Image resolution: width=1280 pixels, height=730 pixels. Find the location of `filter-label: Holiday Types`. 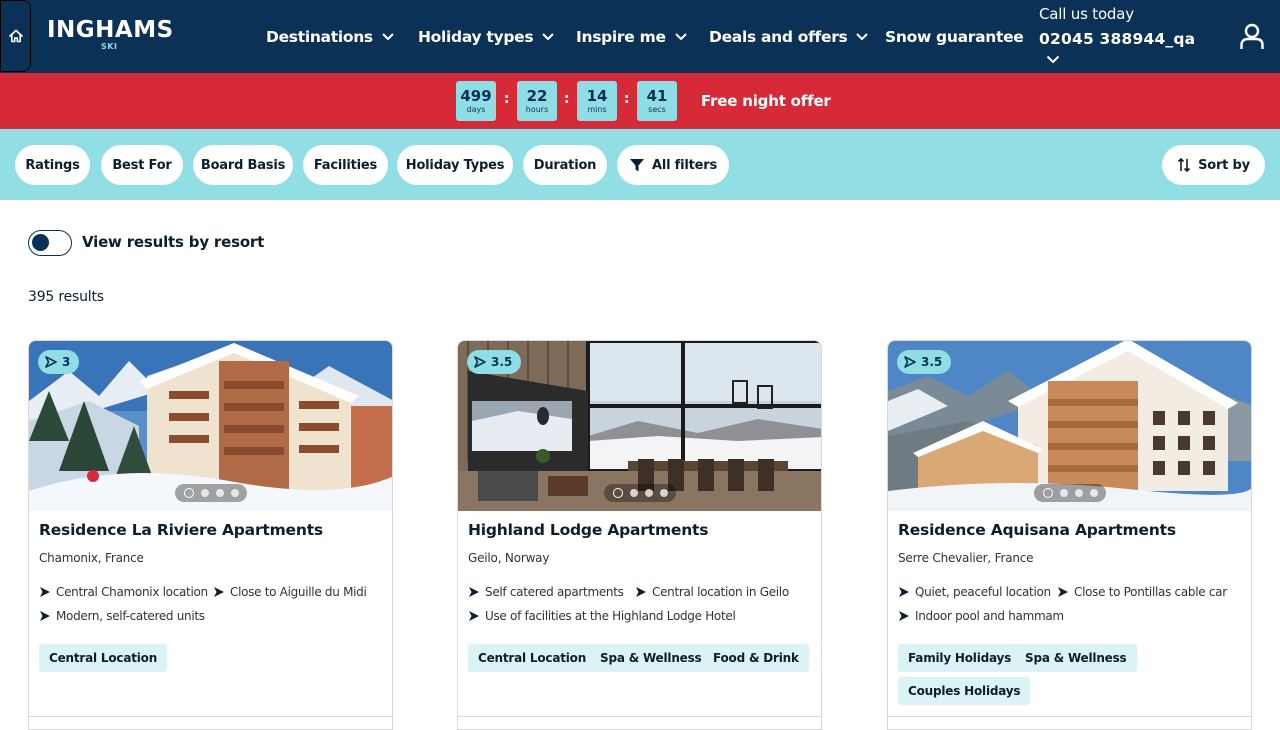

filter-label: Holiday Types is located at coordinates (455, 165).